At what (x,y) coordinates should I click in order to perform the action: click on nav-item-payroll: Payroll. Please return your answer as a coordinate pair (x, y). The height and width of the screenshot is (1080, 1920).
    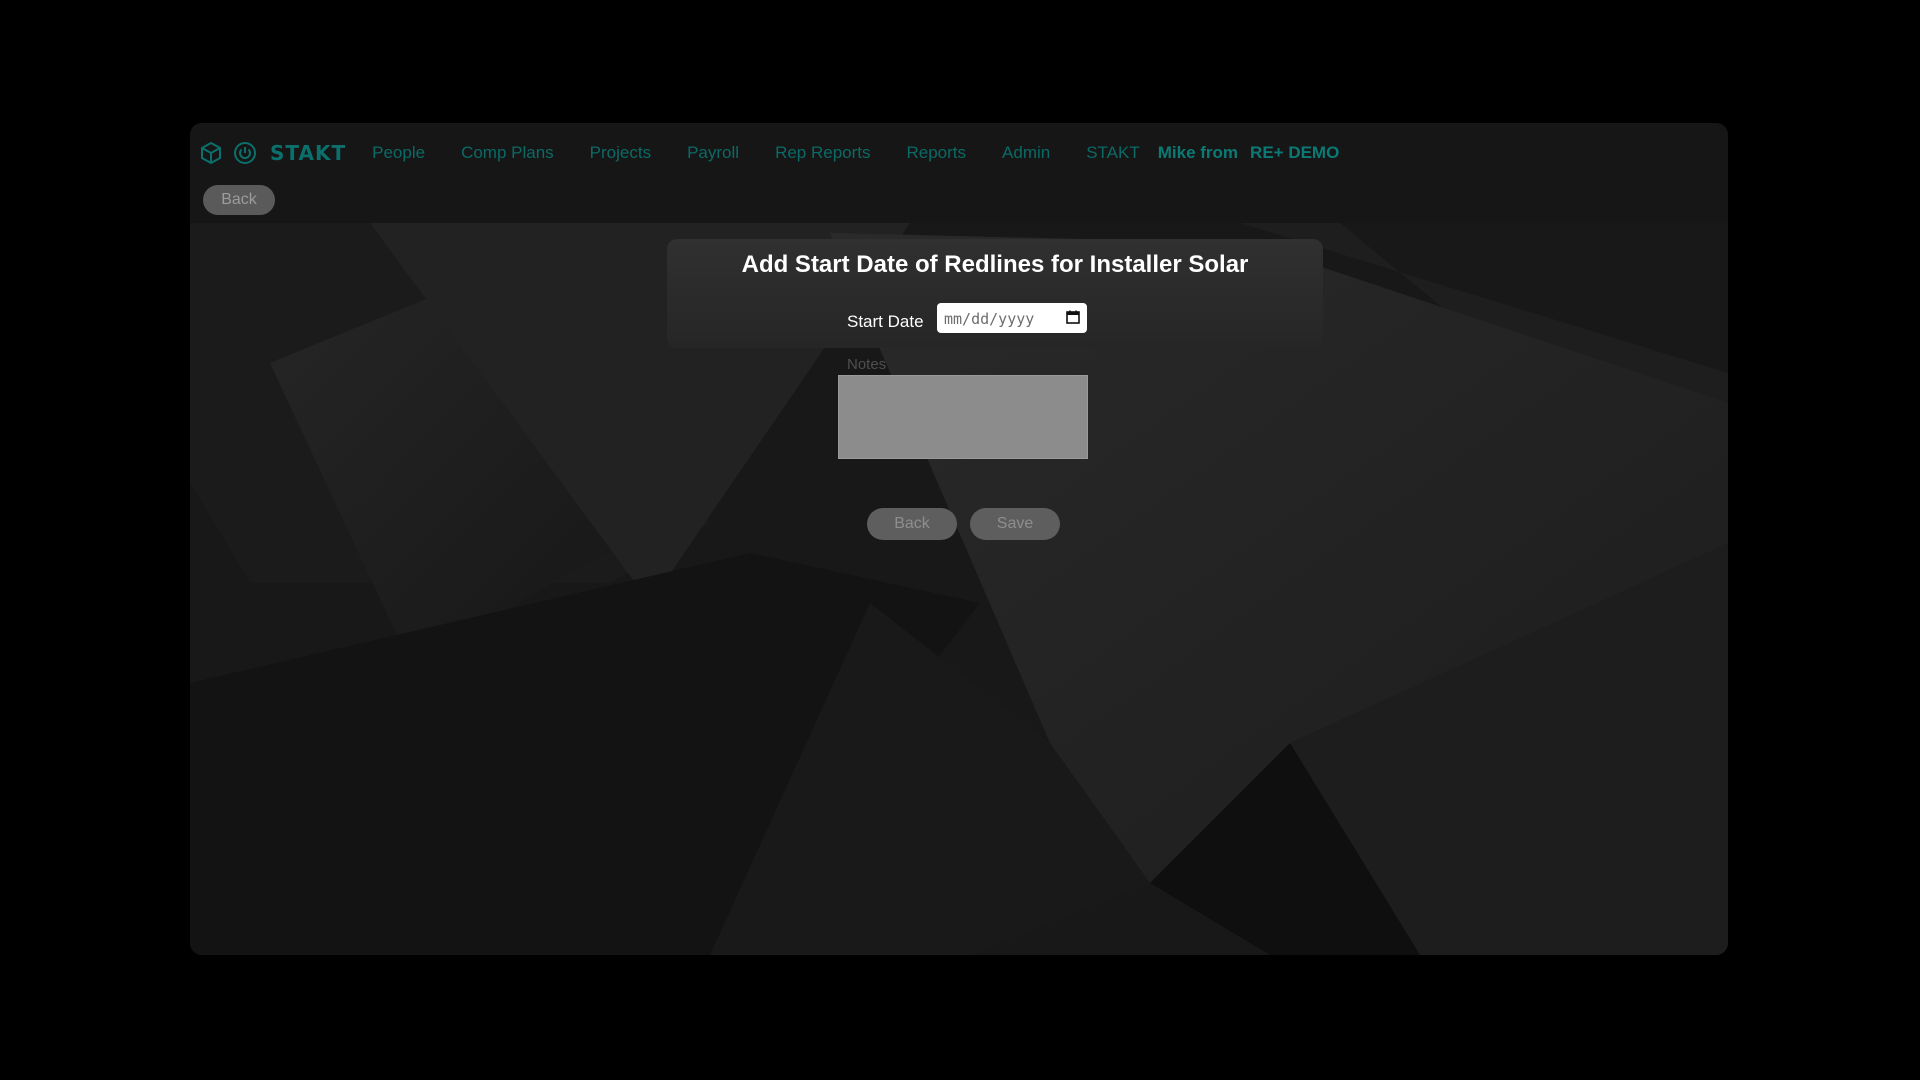
    Looking at the image, I should click on (713, 153).